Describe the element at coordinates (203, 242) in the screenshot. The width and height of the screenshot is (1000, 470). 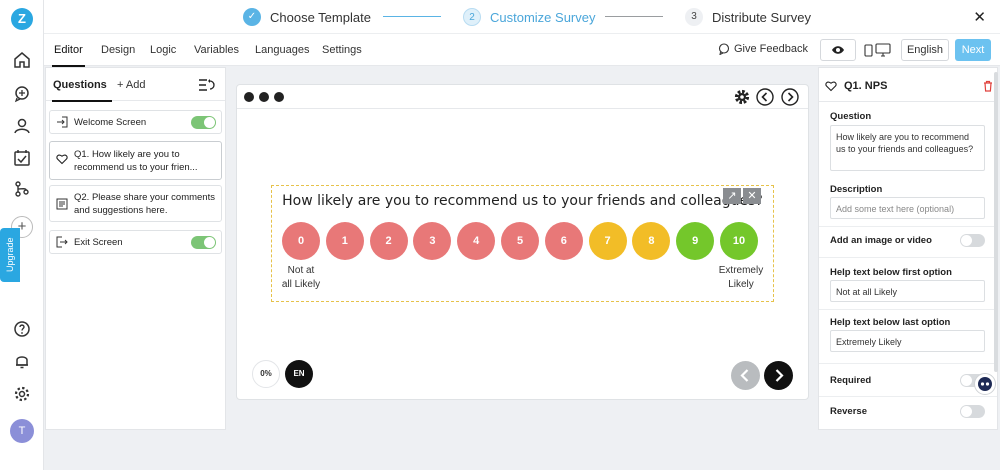
I see `exit-screen-toggle` at that location.